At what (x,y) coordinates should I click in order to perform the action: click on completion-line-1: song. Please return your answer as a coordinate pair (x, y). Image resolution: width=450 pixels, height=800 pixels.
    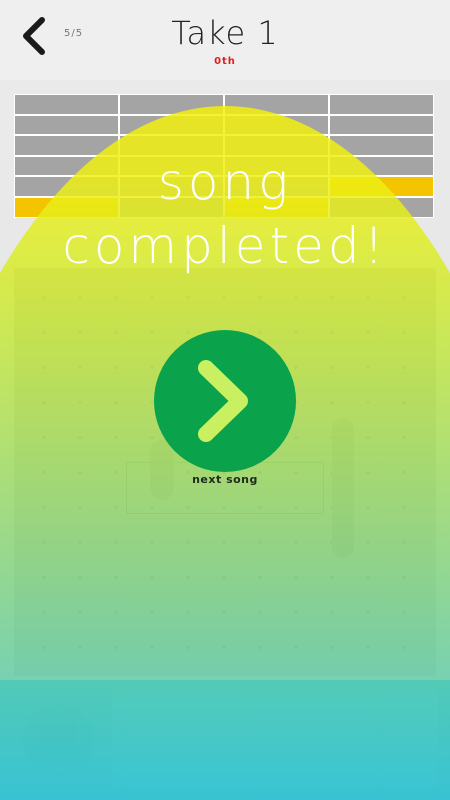
    Looking at the image, I should click on (225, 182).